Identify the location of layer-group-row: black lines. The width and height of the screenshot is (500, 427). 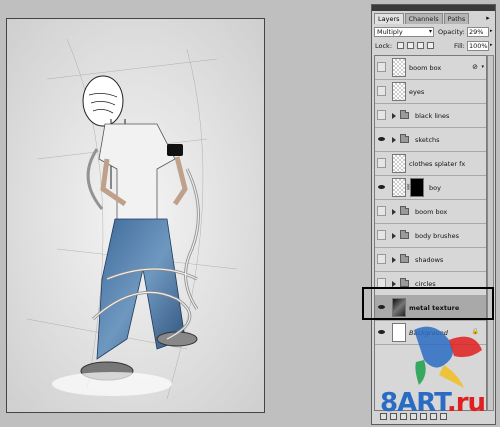
(430, 116).